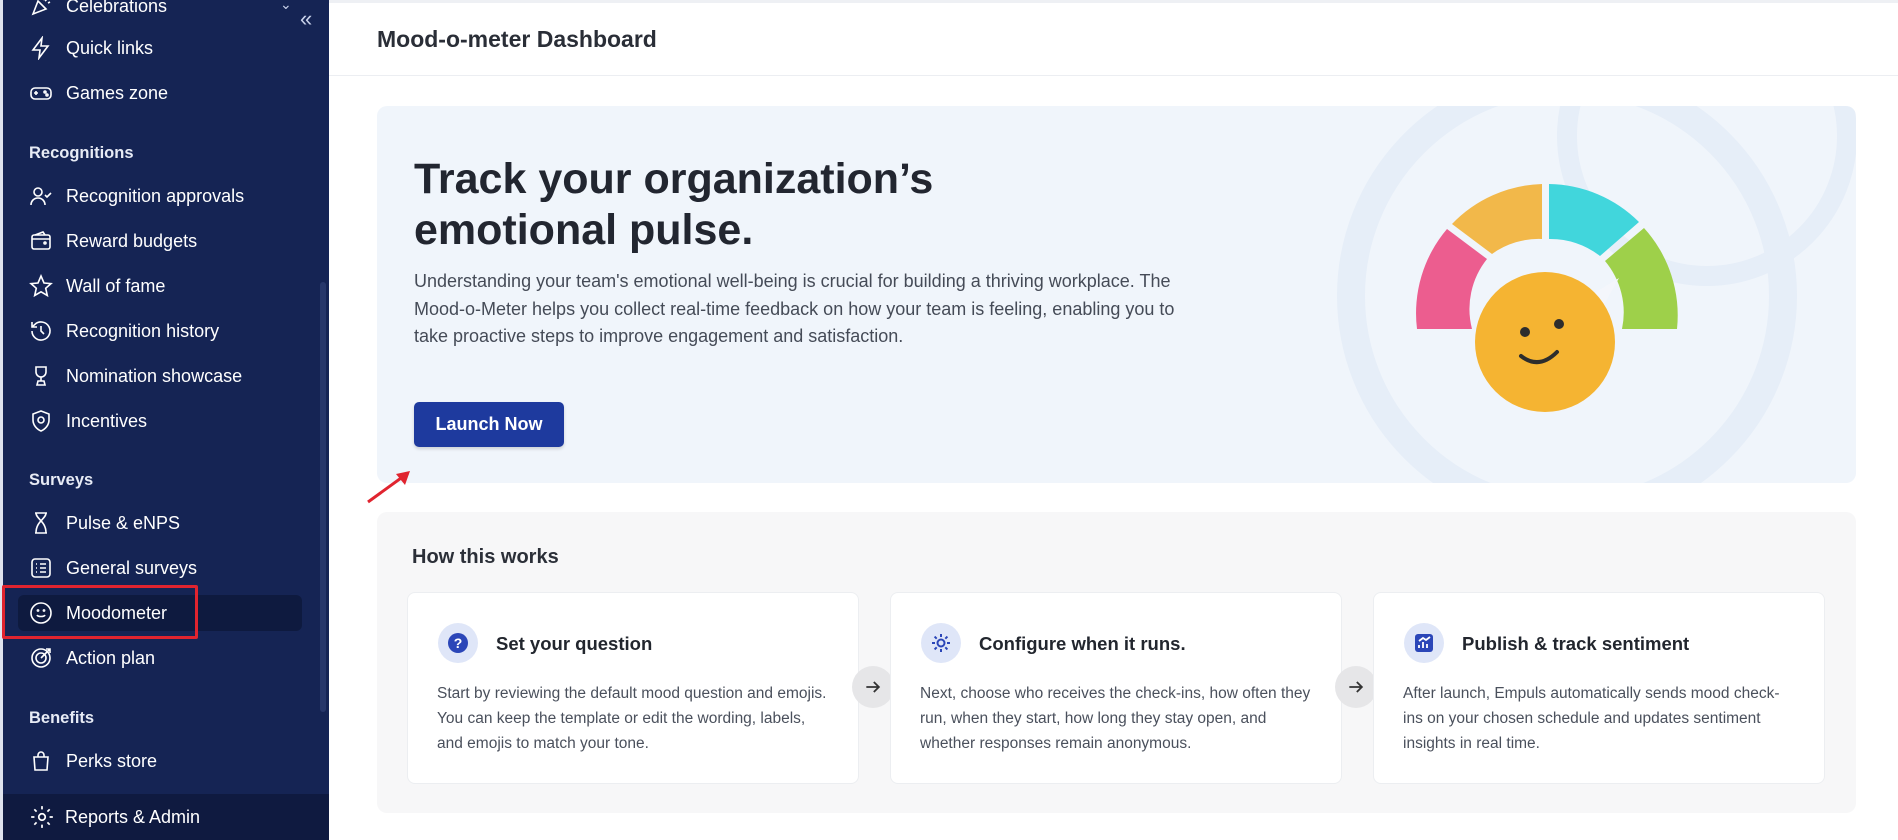 Image resolution: width=1898 pixels, height=840 pixels. I want to click on page-title: Mood-o-meter Dashboard, so click(517, 39).